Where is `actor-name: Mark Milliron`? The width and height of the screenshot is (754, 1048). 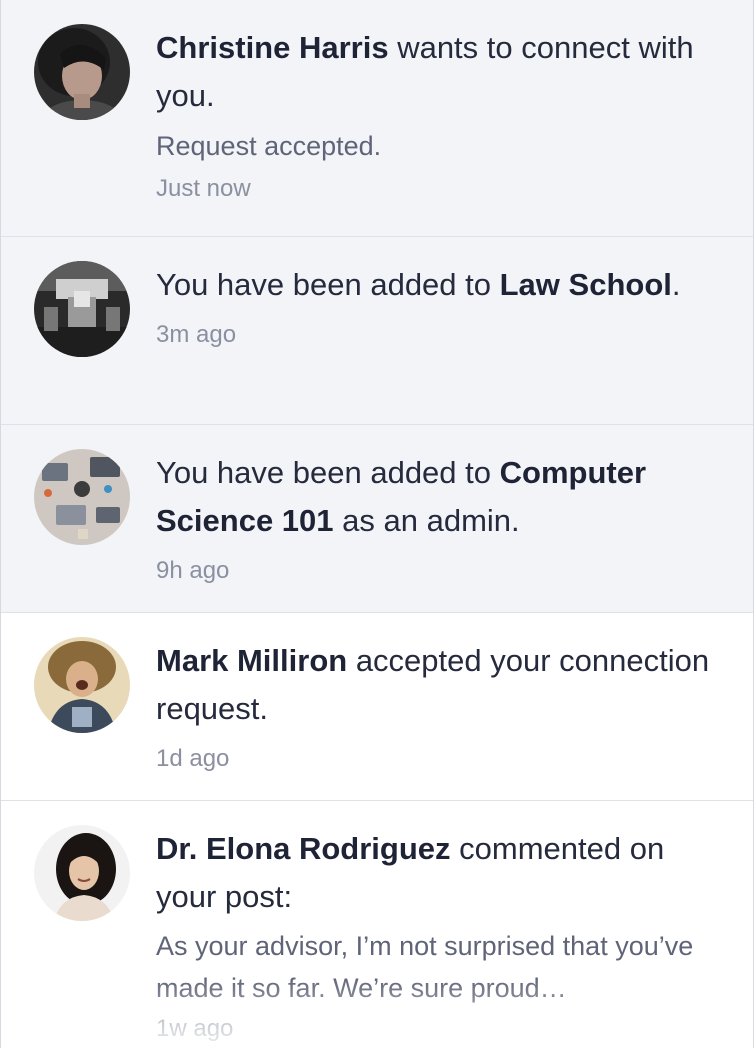 actor-name: Mark Milliron is located at coordinates (251, 660).